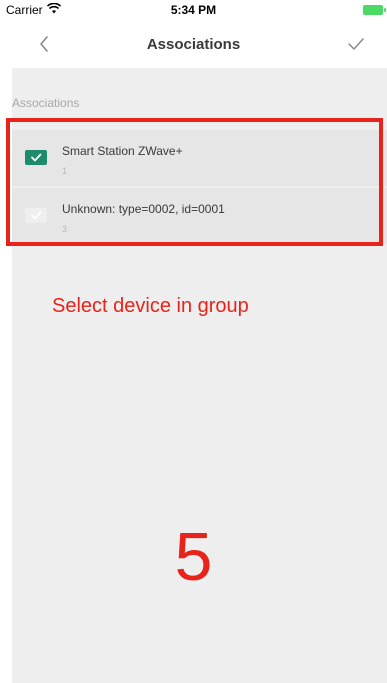 The height and width of the screenshot is (683, 387). I want to click on list-item: Smart Station ZWave+ 1, so click(199, 158).